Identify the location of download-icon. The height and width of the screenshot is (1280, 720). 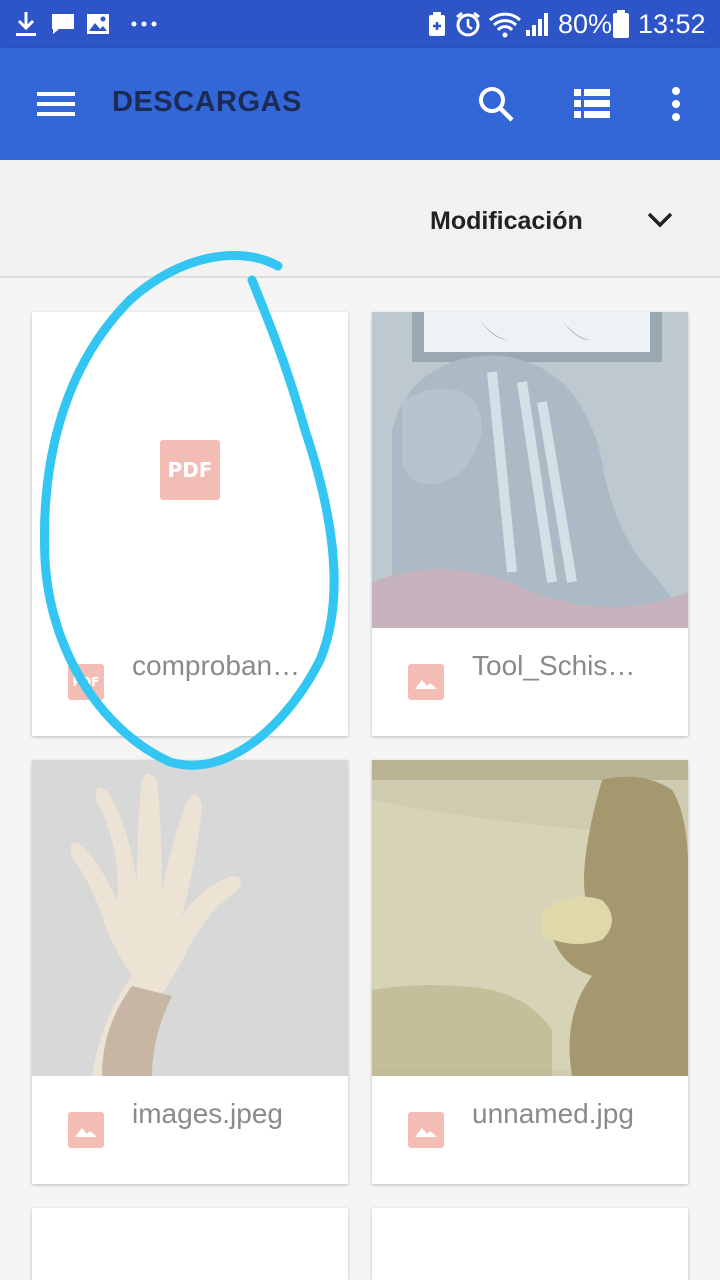
(26, 24).